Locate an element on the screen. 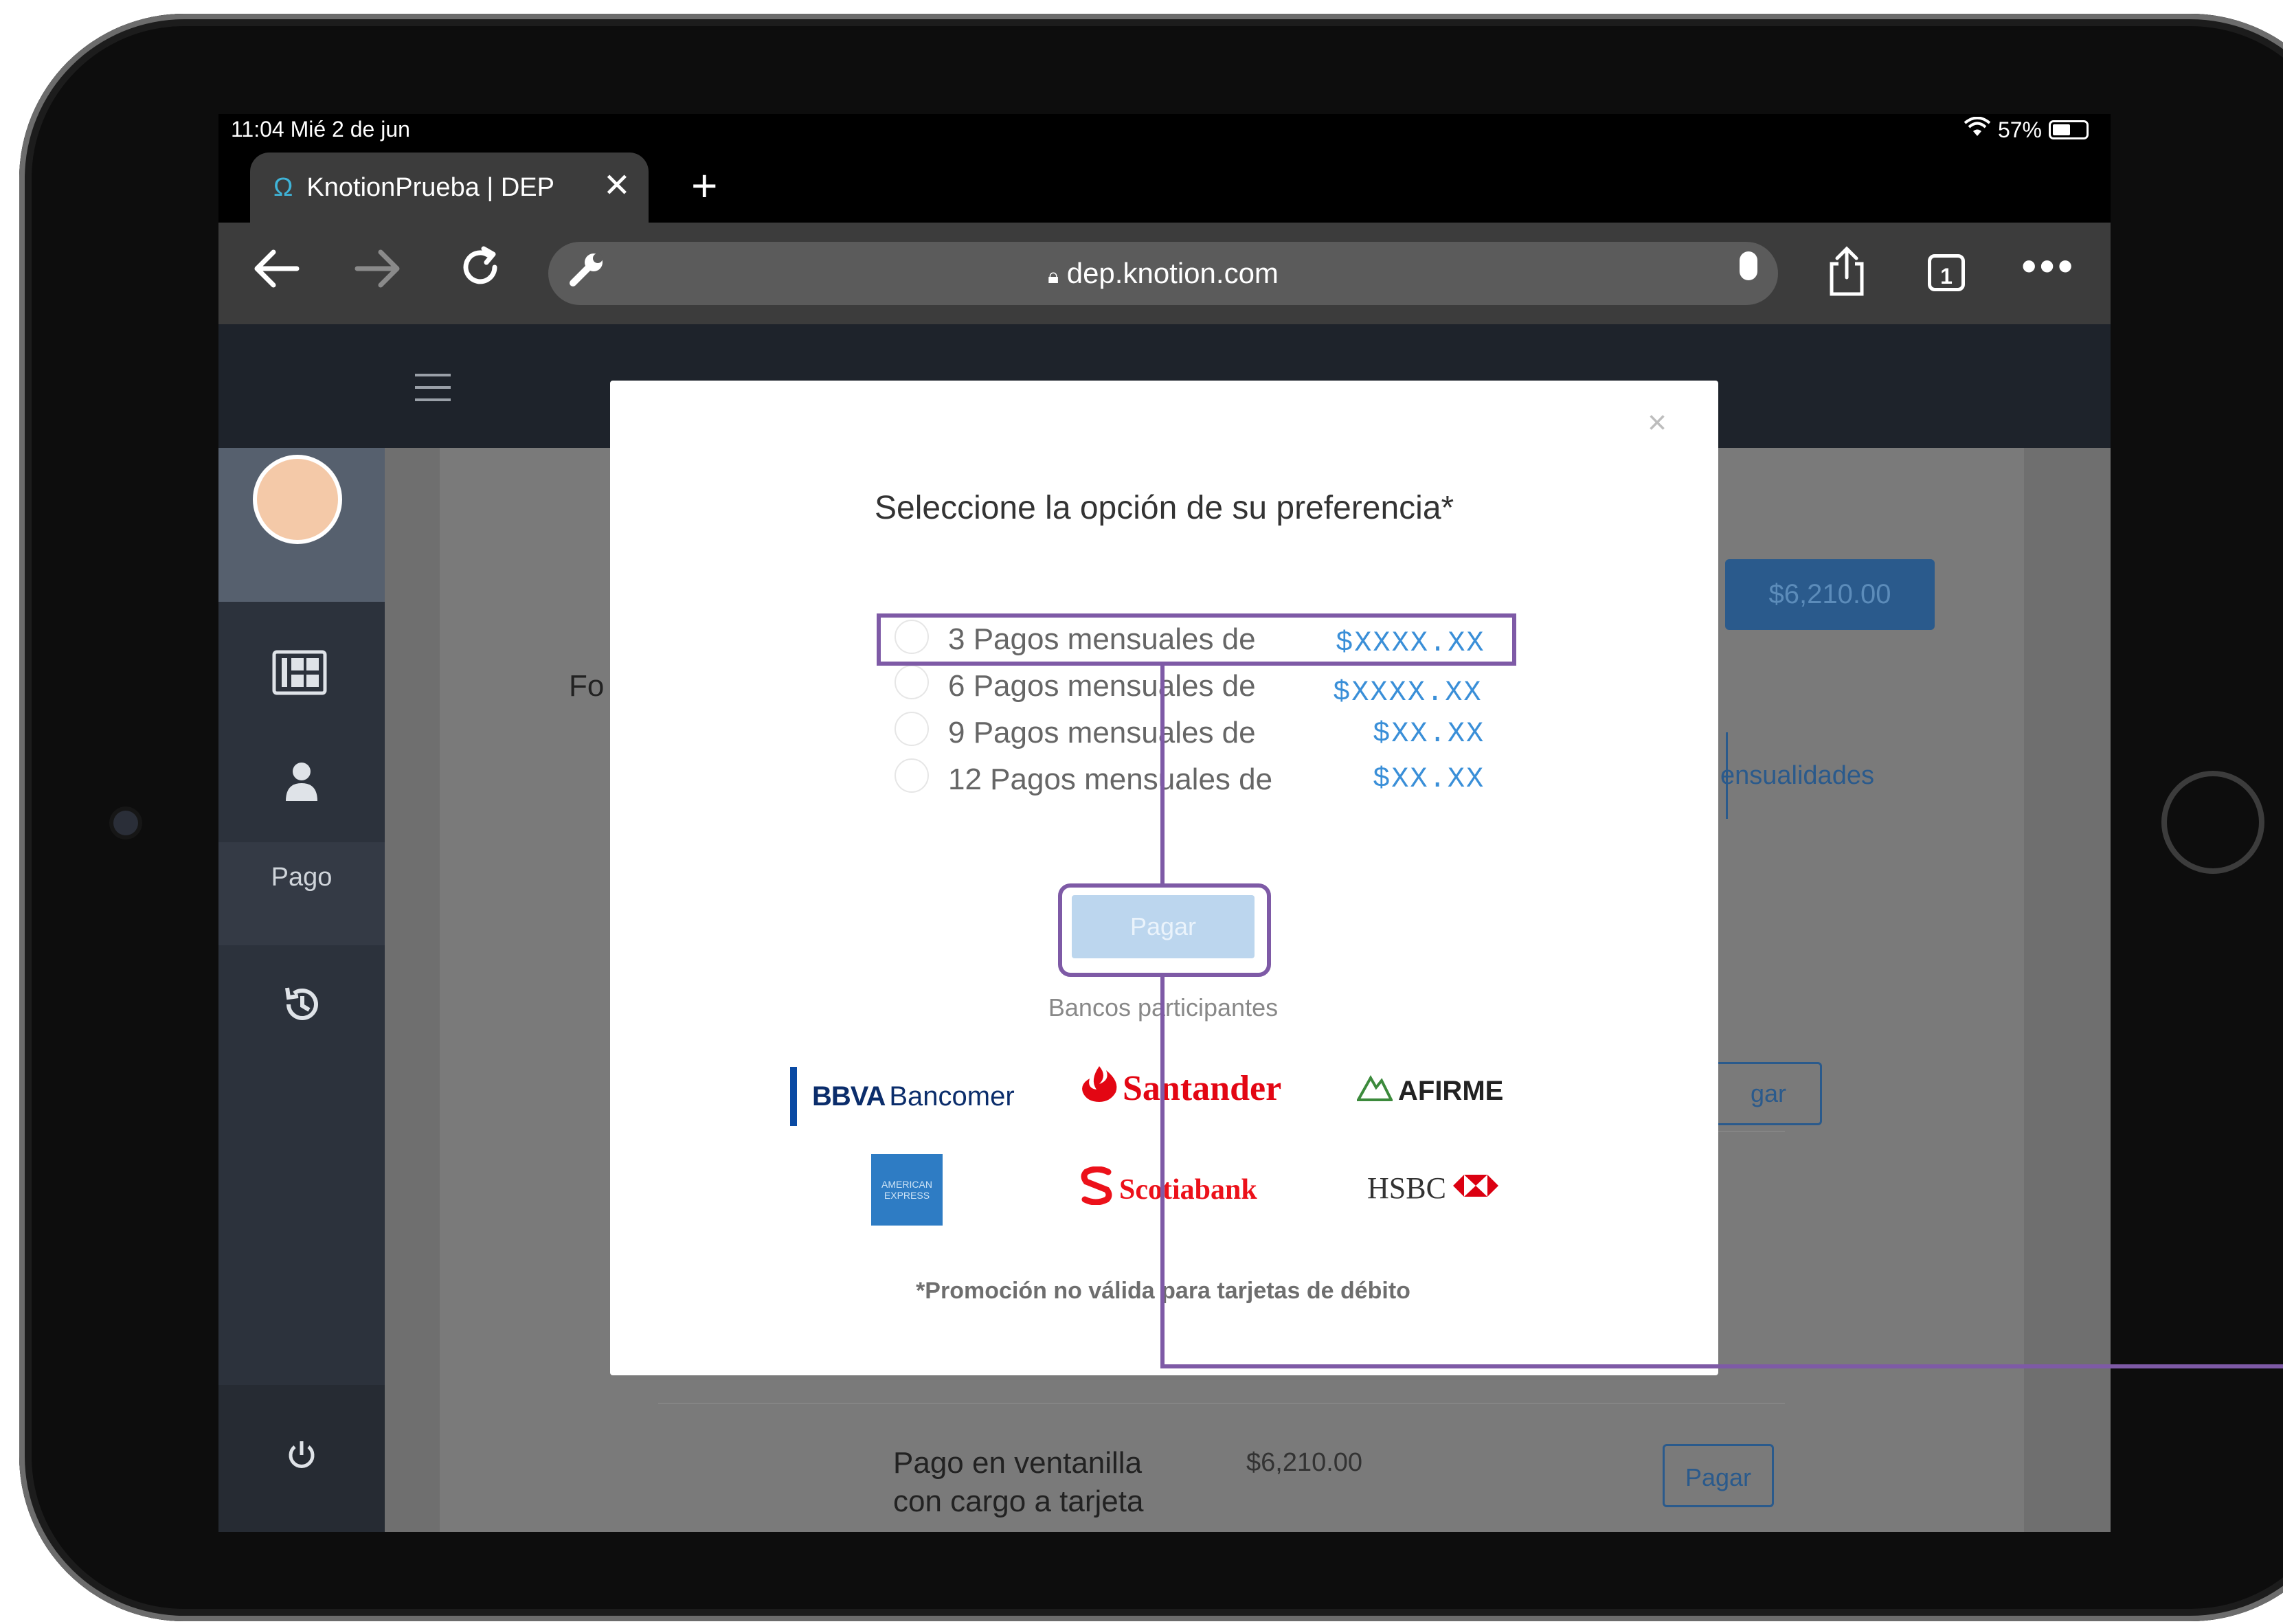 The height and width of the screenshot is (1624, 2283). forward-arrow-icon is located at coordinates (378, 273).